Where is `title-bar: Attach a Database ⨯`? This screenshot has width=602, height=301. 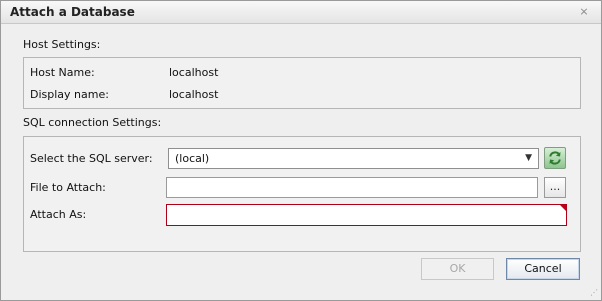 title-bar: Attach a Database ⨯ is located at coordinates (301, 12).